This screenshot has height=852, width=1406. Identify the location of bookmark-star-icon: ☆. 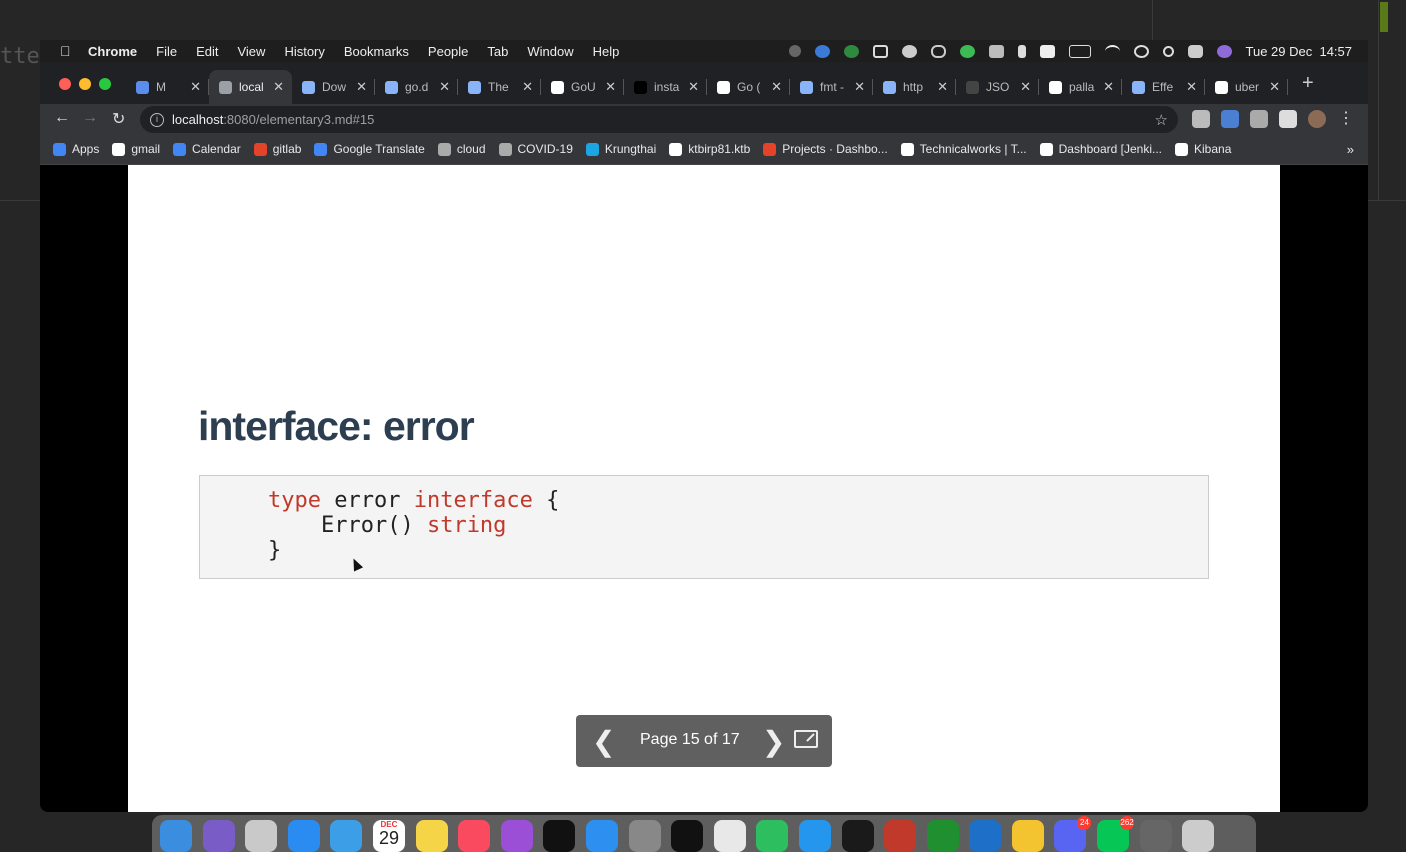
(1161, 120).